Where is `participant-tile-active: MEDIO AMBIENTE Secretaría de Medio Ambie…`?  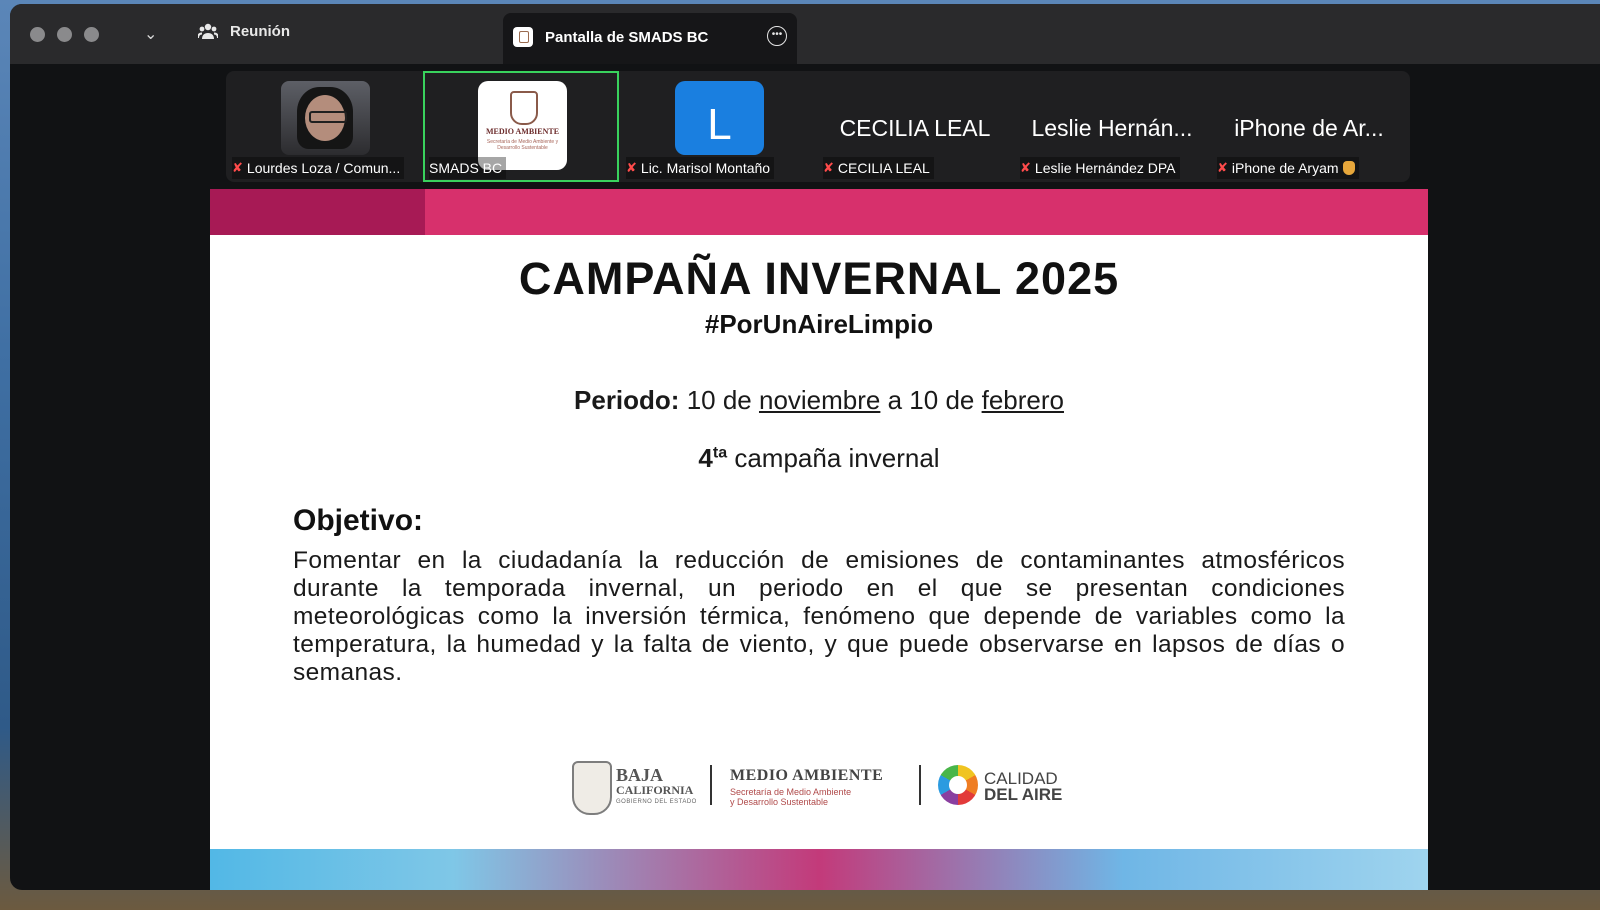 participant-tile-active: MEDIO AMBIENTE Secretaría de Medio Ambie… is located at coordinates (521, 126).